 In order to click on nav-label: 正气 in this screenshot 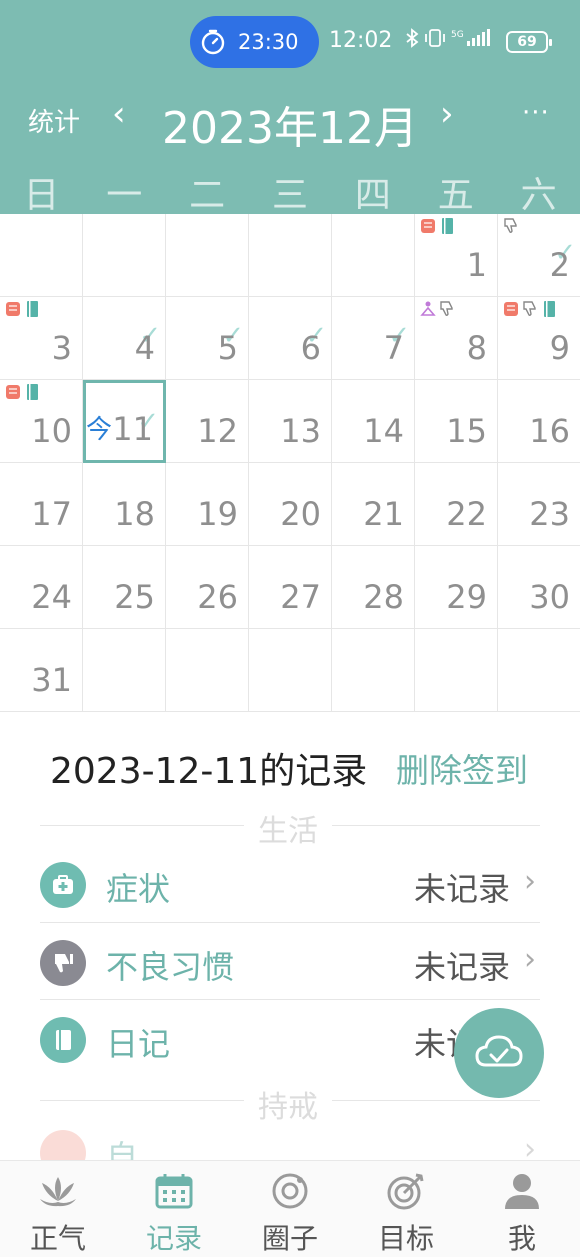, I will do `click(57, 1238)`.